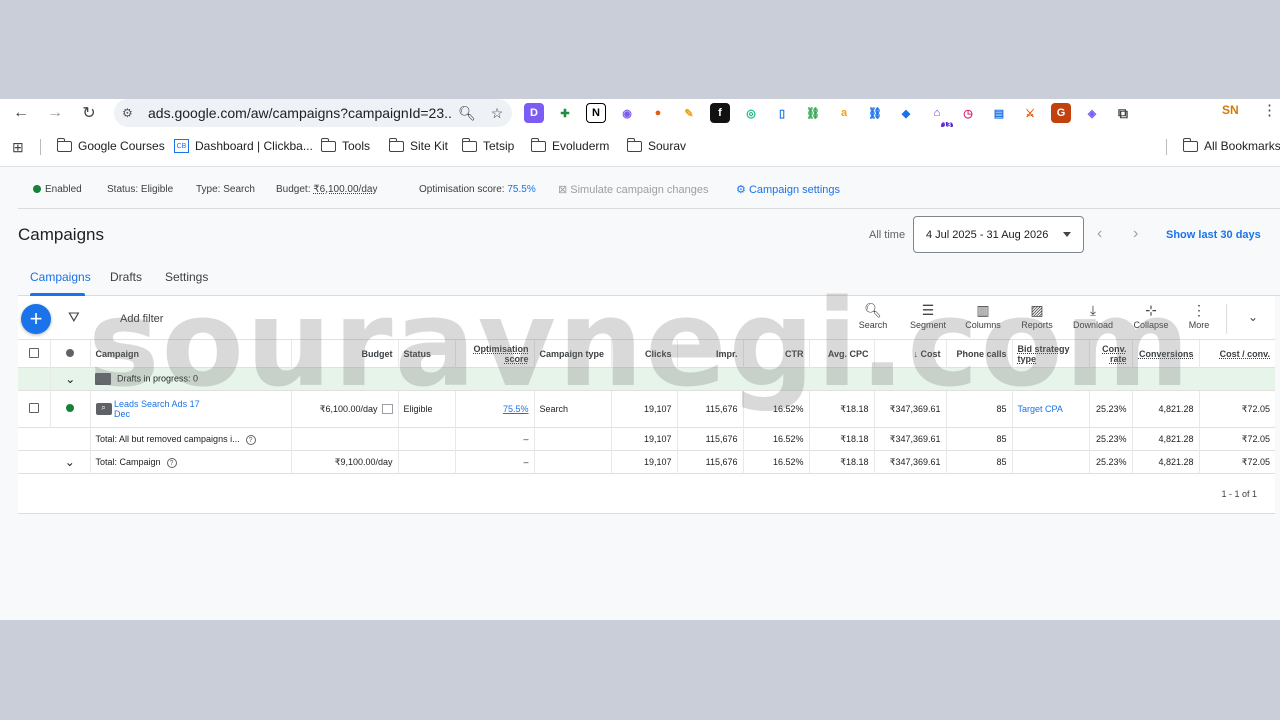  Describe the element at coordinates (1093, 316) in the screenshot. I see `download-tool-button: ⤓ Download` at that location.